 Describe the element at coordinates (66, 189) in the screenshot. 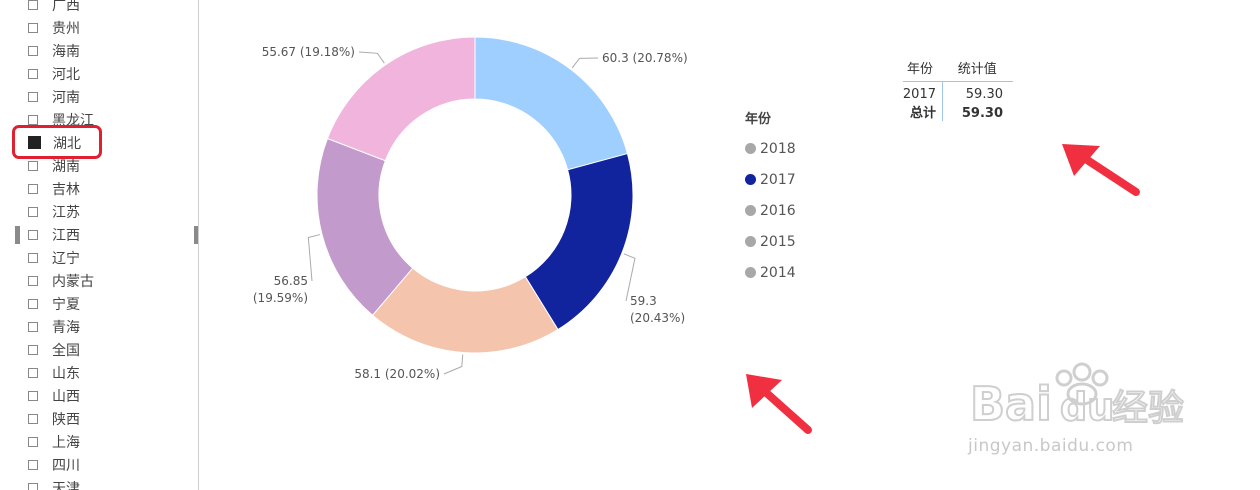

I see `slicer-item-label: 吉林` at that location.